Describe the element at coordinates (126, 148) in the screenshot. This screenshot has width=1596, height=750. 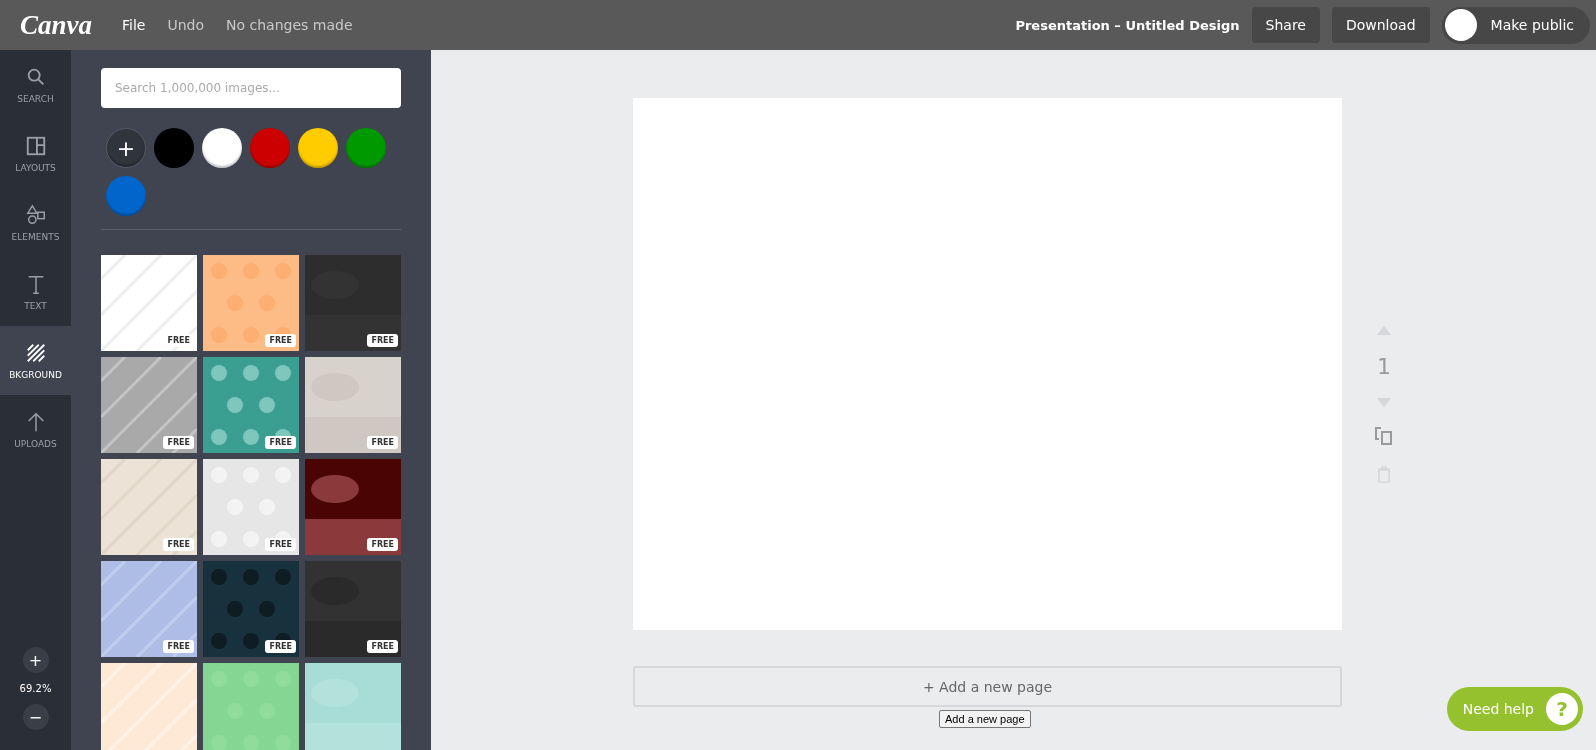
I see `add-color-button: +` at that location.